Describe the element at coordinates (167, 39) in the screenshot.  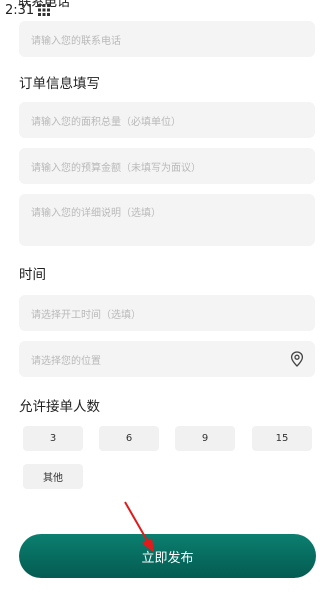
I see `contact-phone-input: 请输入您的联系电话` at that location.